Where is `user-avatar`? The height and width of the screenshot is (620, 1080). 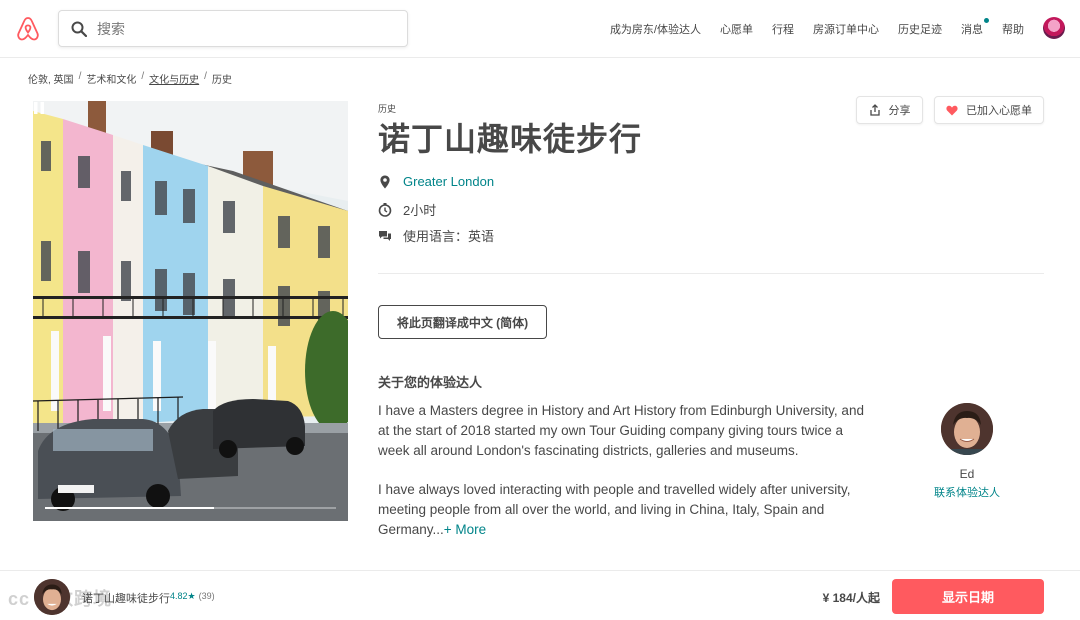
user-avatar is located at coordinates (1054, 28).